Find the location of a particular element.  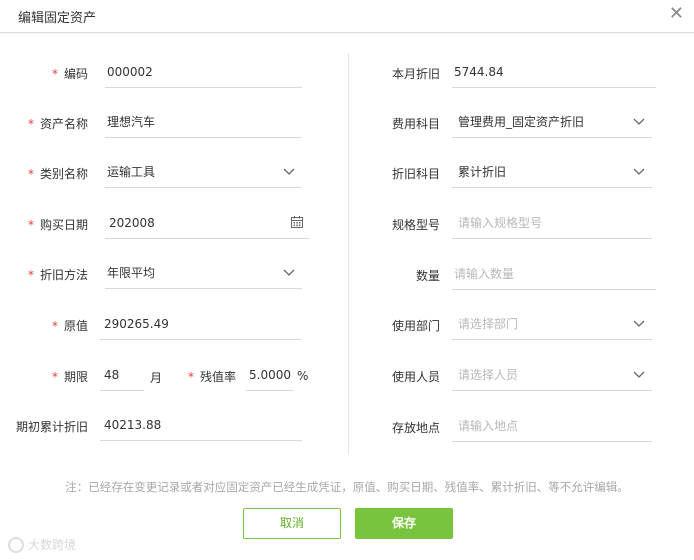

department-label: 使用部门 is located at coordinates (415, 326).